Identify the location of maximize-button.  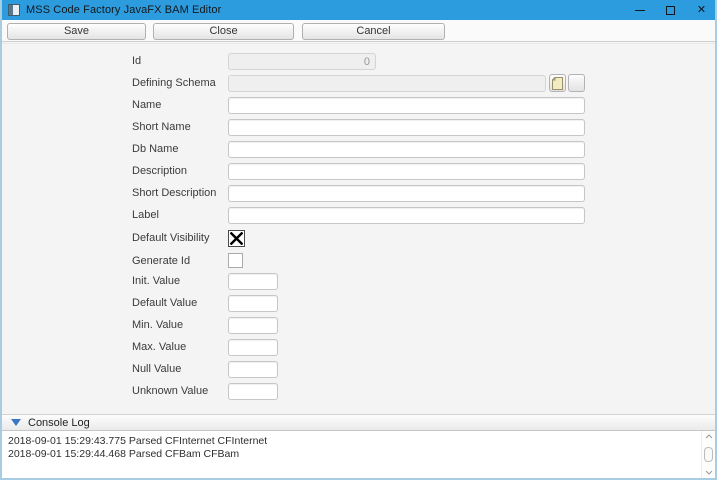
(670, 10).